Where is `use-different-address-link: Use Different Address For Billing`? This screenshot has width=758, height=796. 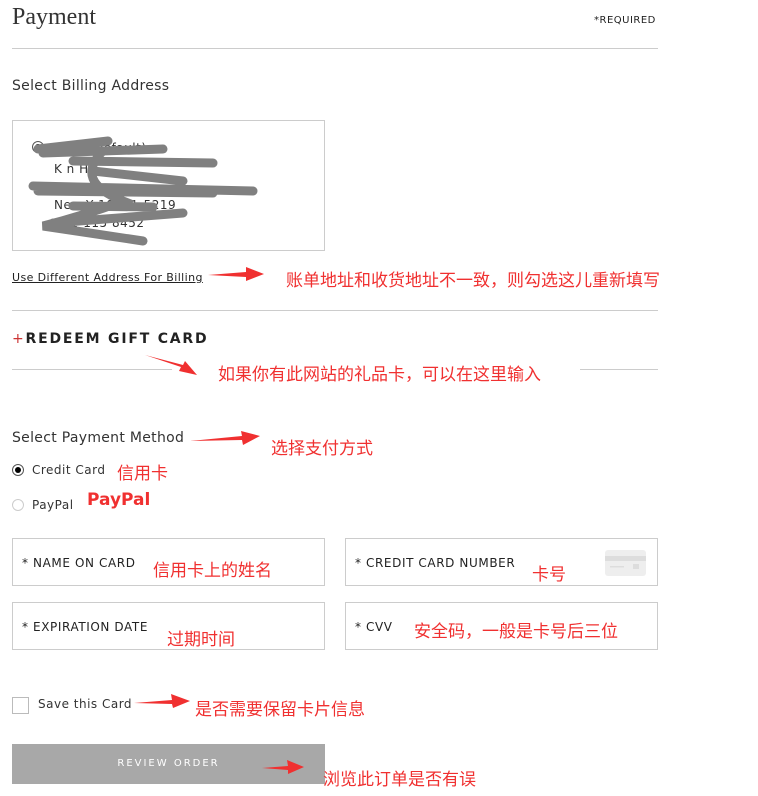 use-different-address-link: Use Different Address For Billing is located at coordinates (107, 277).